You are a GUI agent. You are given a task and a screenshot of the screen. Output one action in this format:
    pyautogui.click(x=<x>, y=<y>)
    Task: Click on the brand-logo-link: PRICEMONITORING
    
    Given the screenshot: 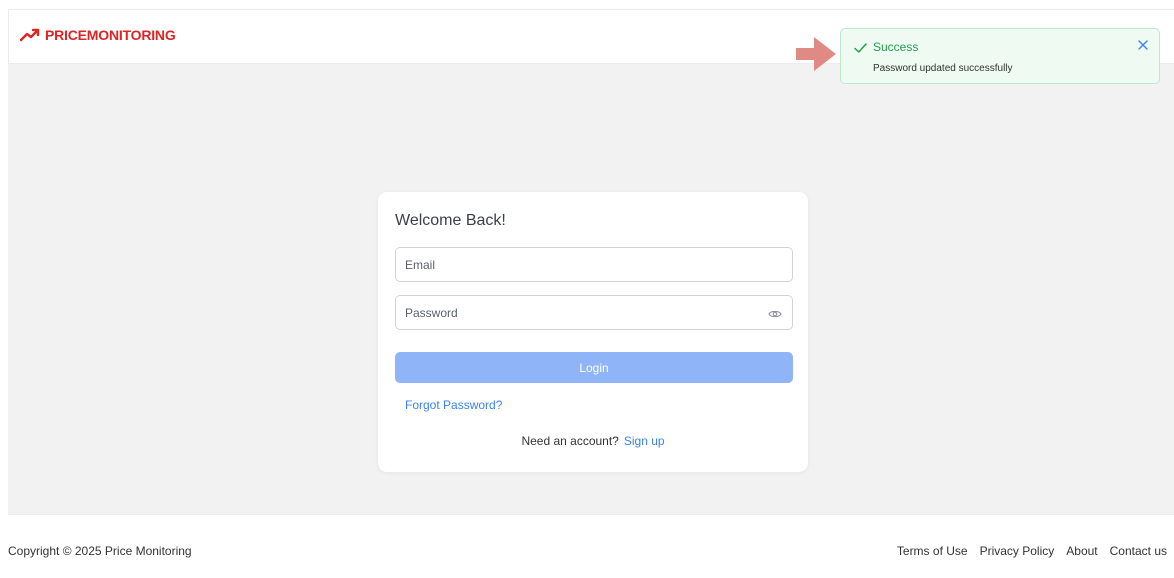 What is the action you would take?
    pyautogui.click(x=98, y=35)
    